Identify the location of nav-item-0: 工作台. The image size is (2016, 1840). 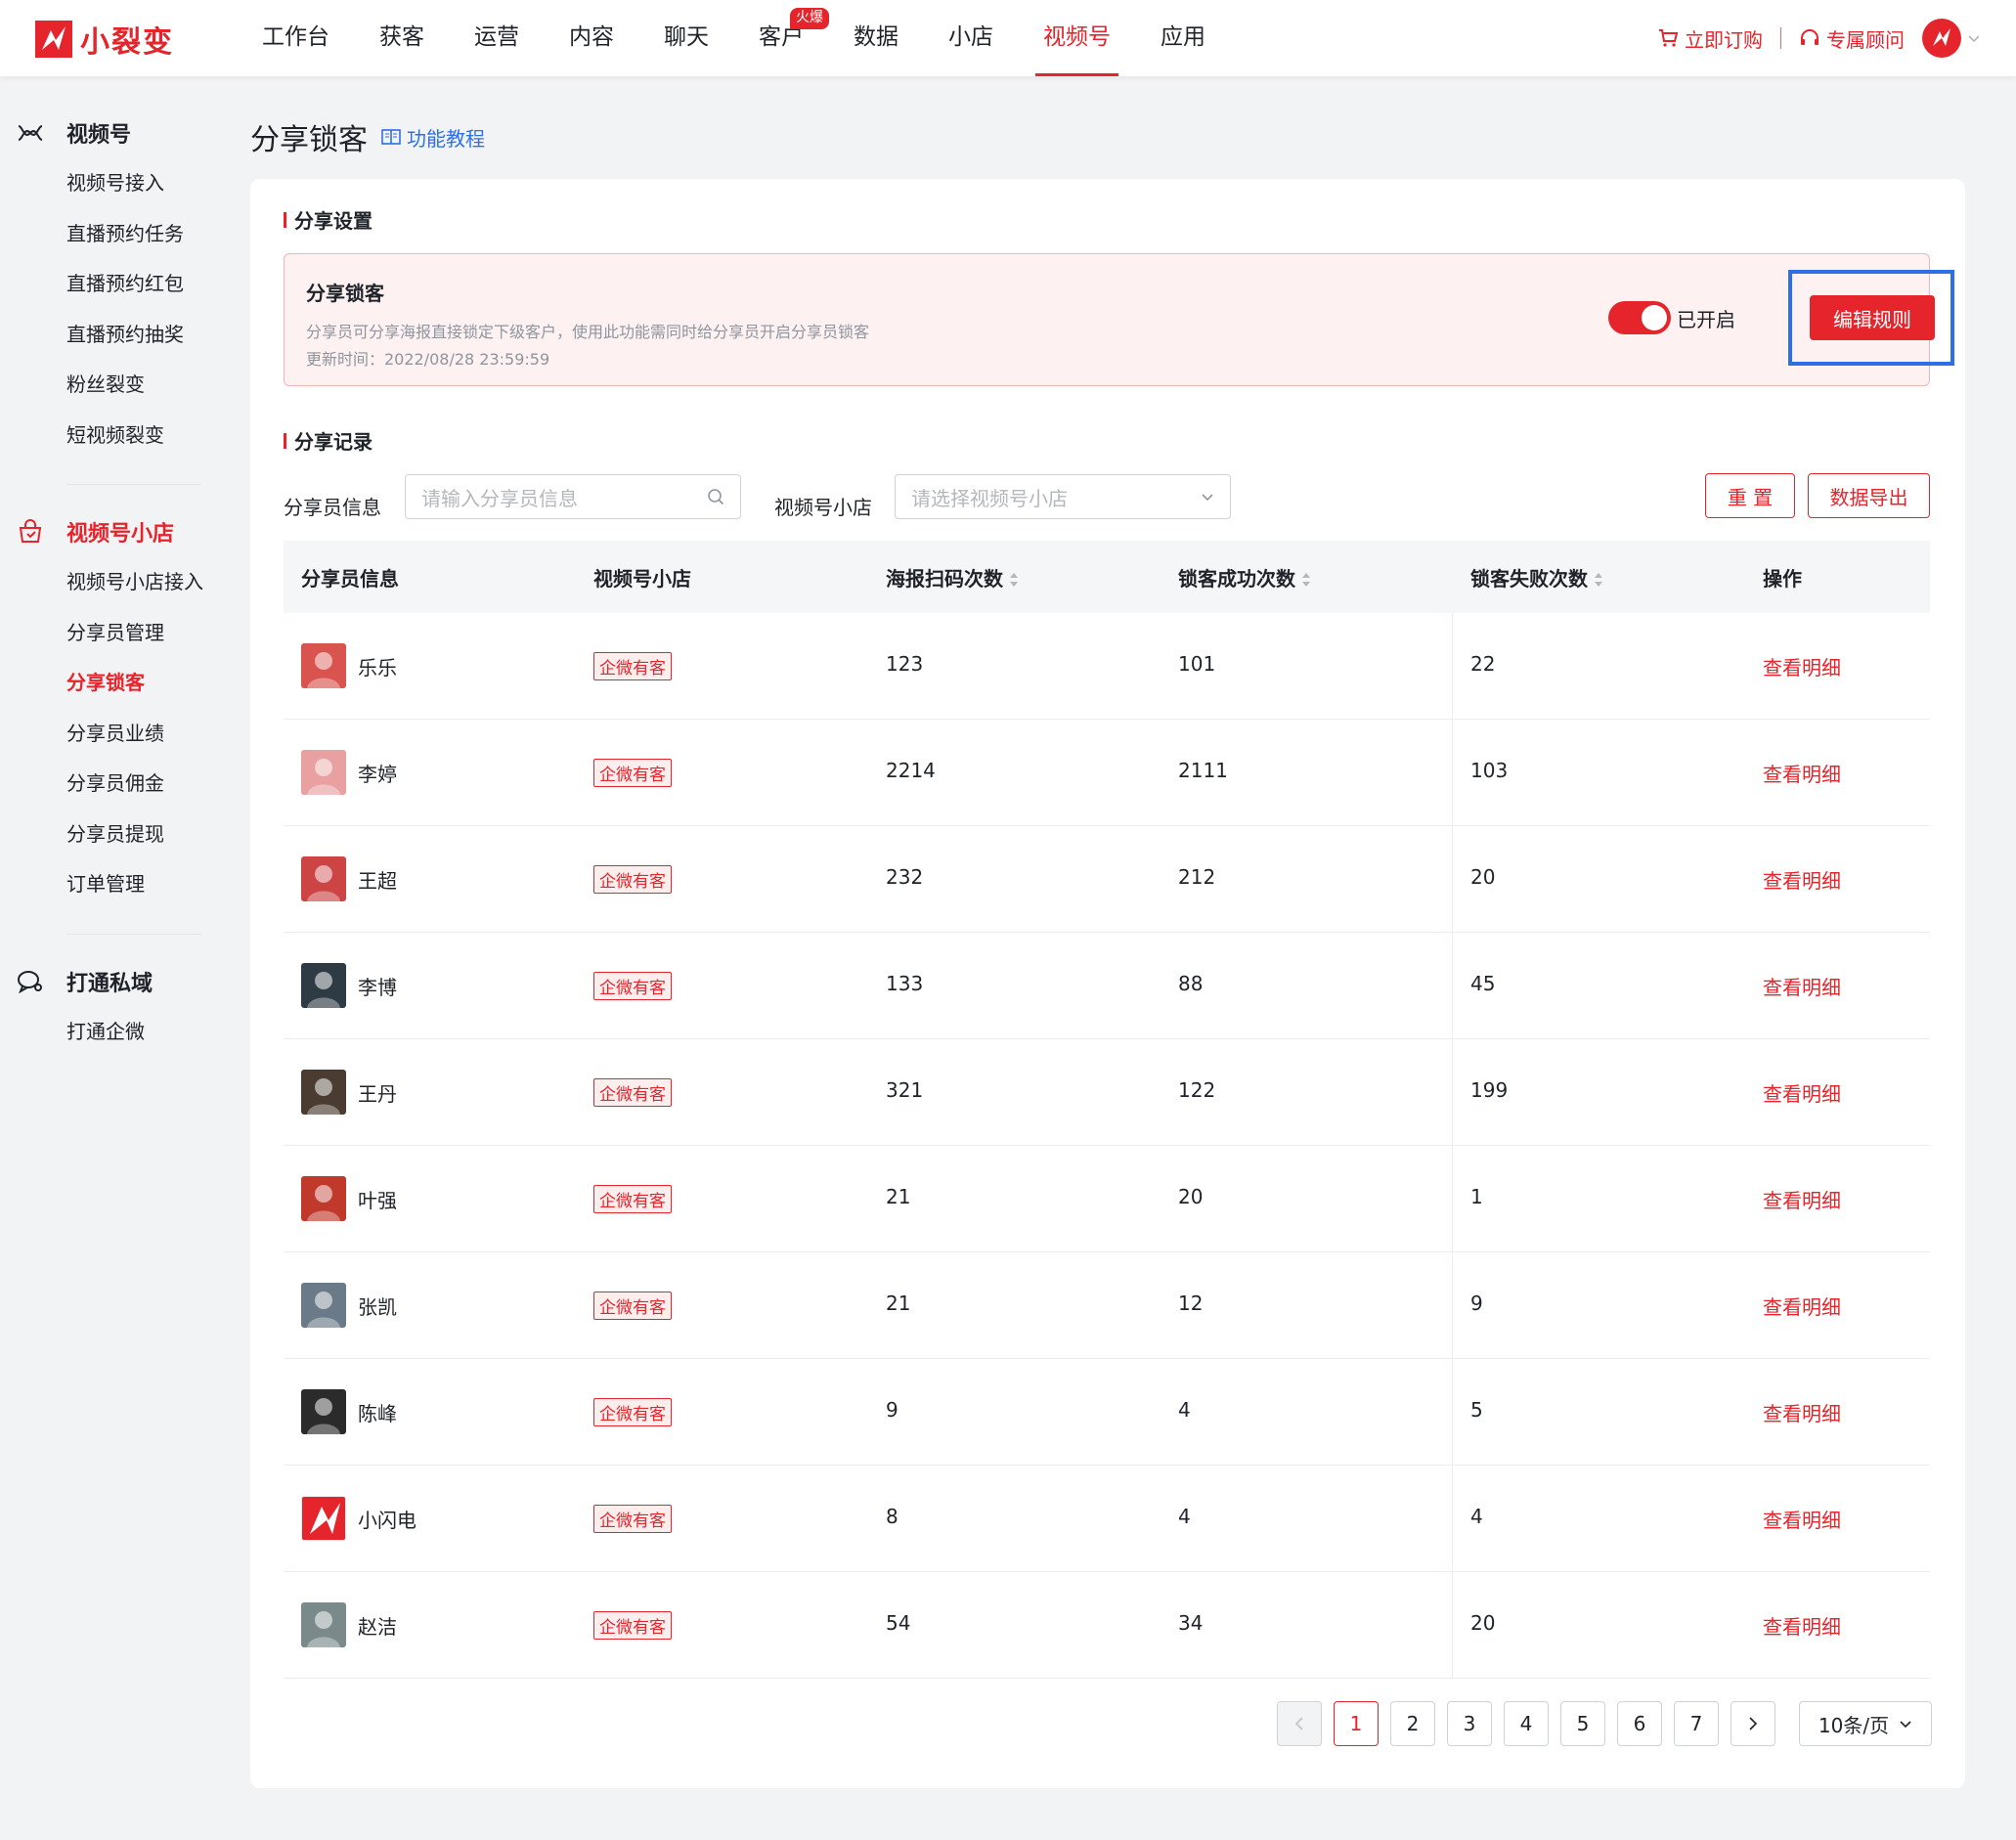
(295, 38).